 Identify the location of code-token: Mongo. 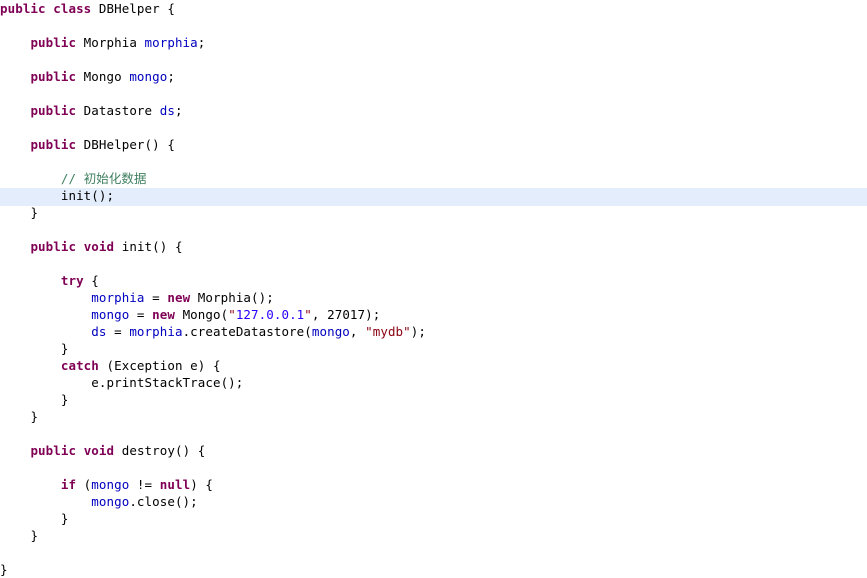
(103, 76).